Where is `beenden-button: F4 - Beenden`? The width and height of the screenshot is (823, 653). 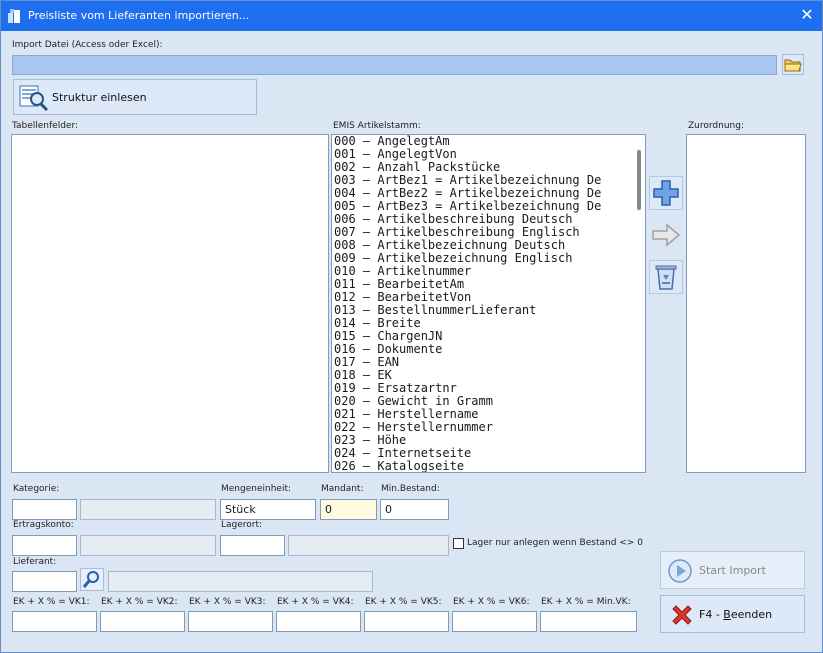
beenden-button: F4 - Beenden is located at coordinates (732, 614).